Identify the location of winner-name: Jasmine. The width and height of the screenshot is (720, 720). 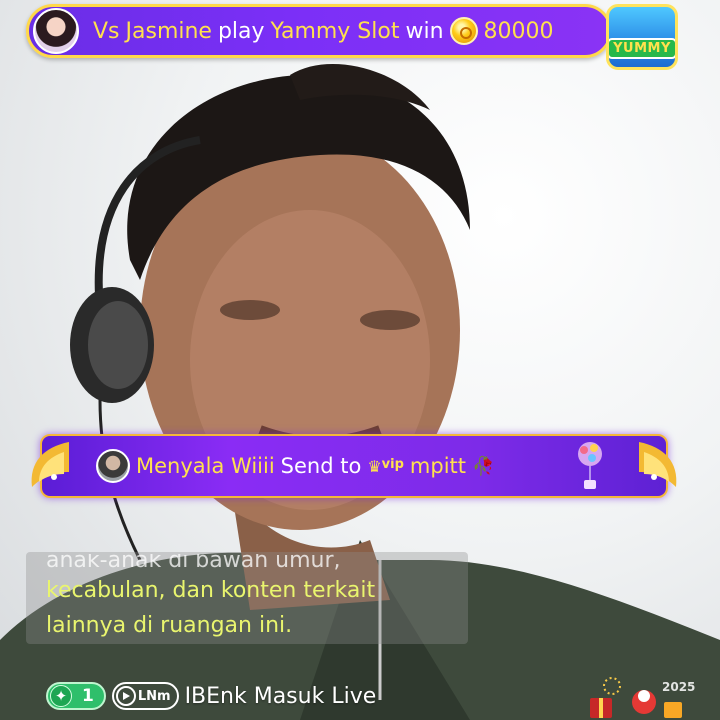
(168, 31).